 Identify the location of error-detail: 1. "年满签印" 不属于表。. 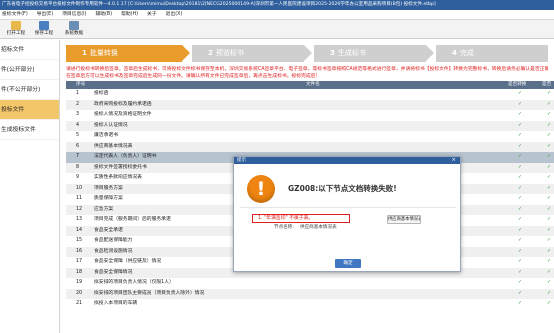
(286, 218).